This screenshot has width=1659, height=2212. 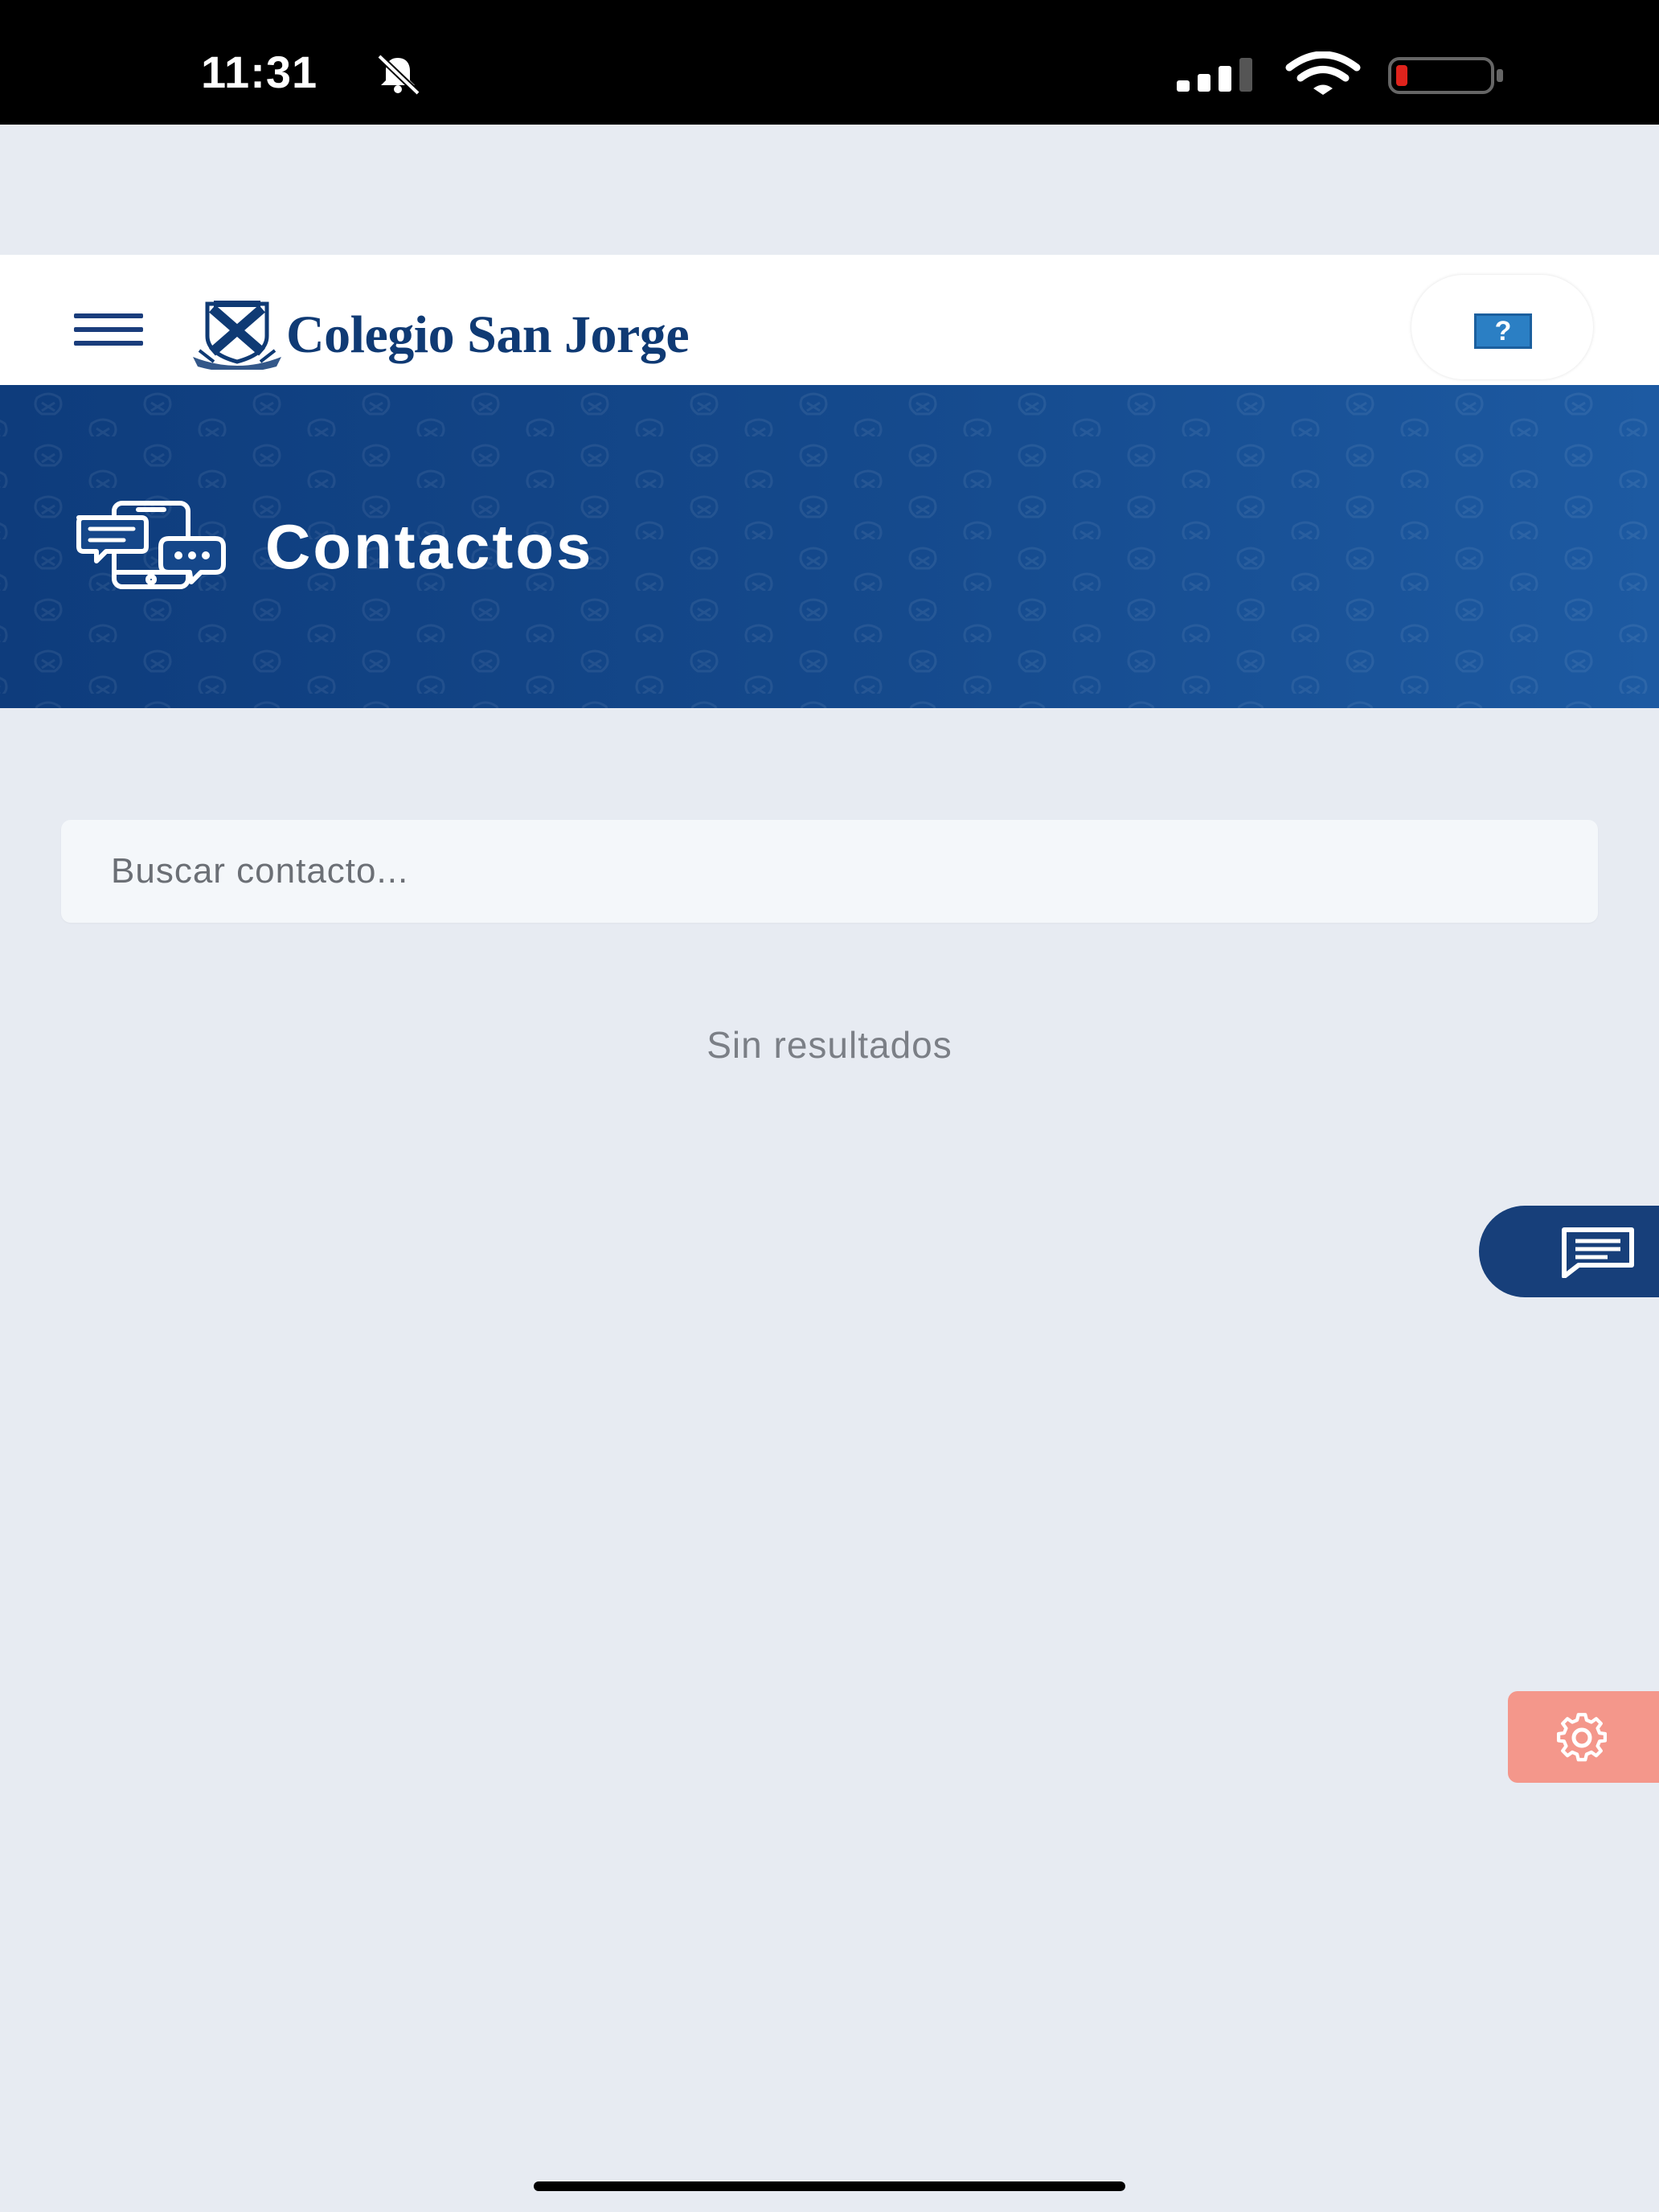 What do you see at coordinates (108, 329) in the screenshot?
I see `hamburger-menu-icon` at bounding box center [108, 329].